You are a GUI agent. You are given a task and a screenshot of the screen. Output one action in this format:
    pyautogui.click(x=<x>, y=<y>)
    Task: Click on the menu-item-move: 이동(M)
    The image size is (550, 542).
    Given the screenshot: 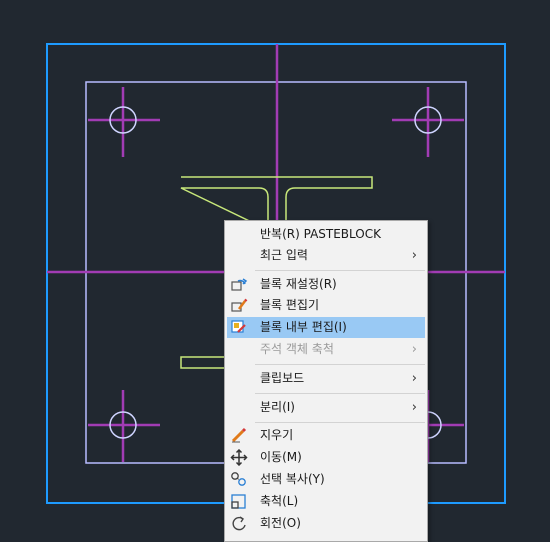 What is the action you would take?
    pyautogui.click(x=326, y=457)
    